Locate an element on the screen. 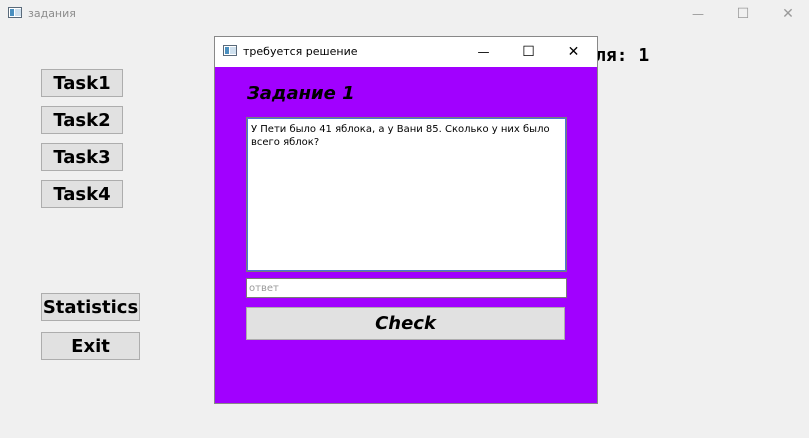  dialog-close-button: ✕ is located at coordinates (573, 52).